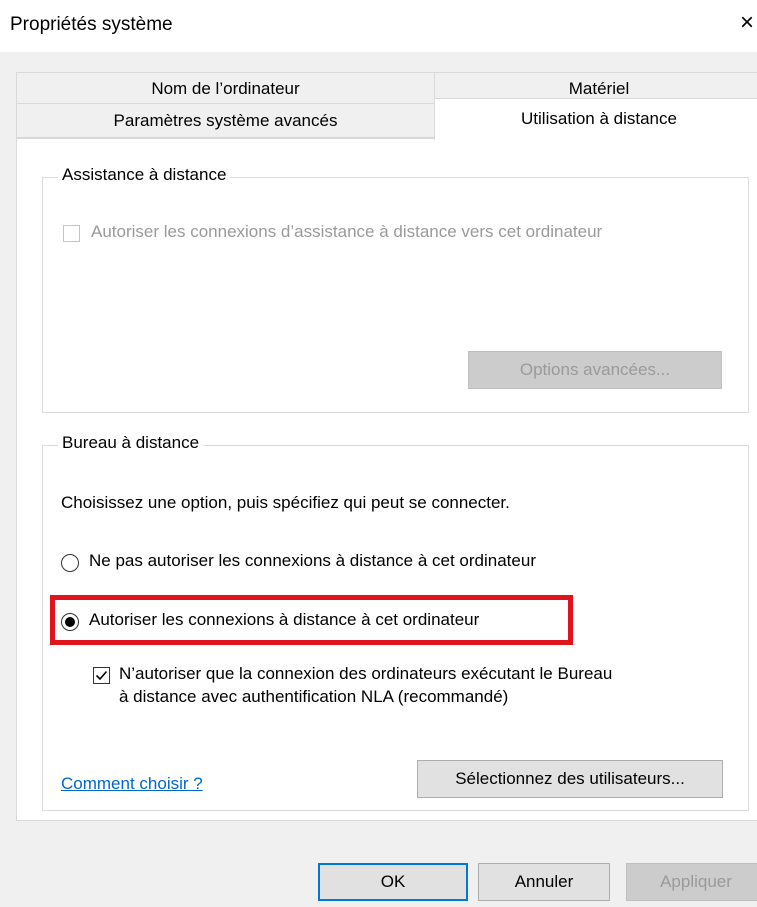 The height and width of the screenshot is (907, 757). Describe the element at coordinates (595, 119) in the screenshot. I see `tab-utilisation-distance: Utilisation à distance` at that location.